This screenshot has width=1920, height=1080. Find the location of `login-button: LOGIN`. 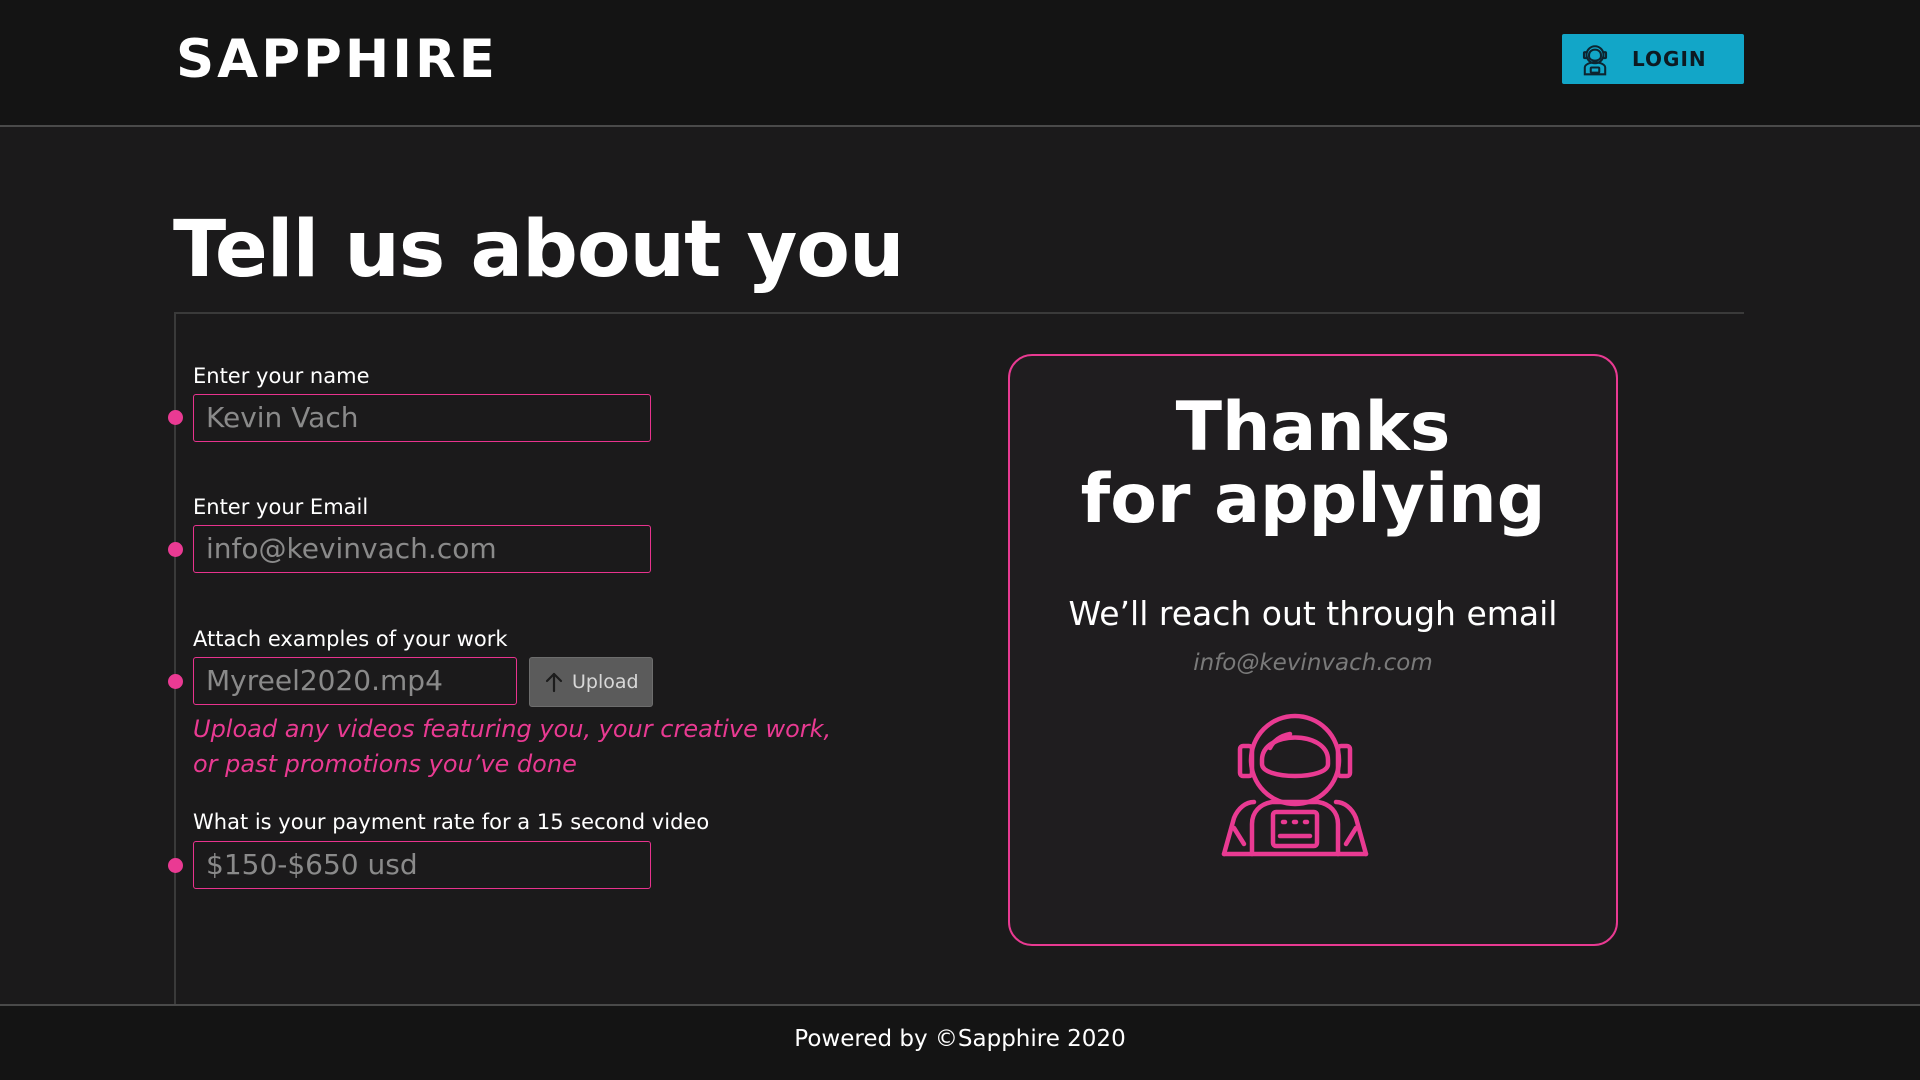

login-button: LOGIN is located at coordinates (1653, 59).